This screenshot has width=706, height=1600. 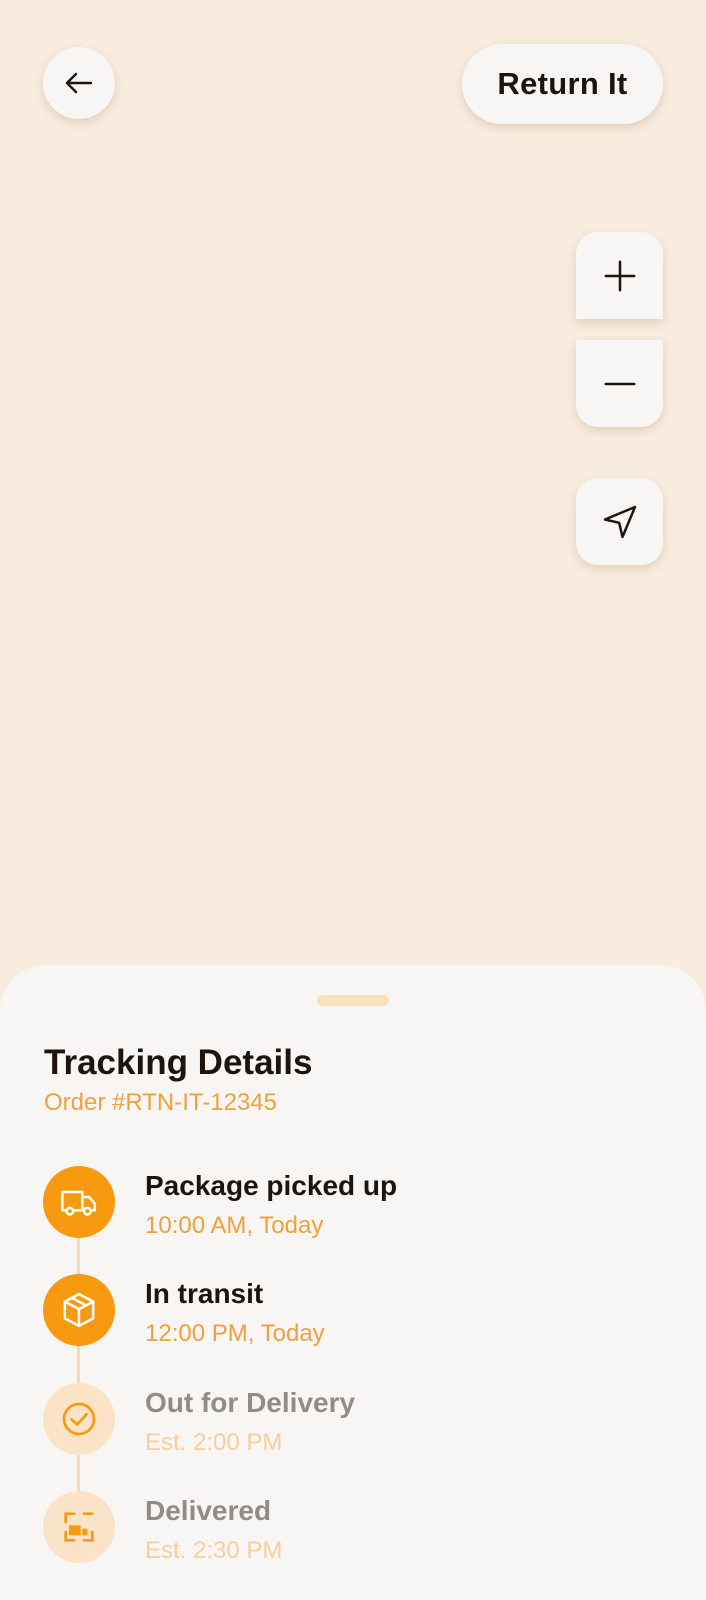 I want to click on minus-icon, so click(x=620, y=384).